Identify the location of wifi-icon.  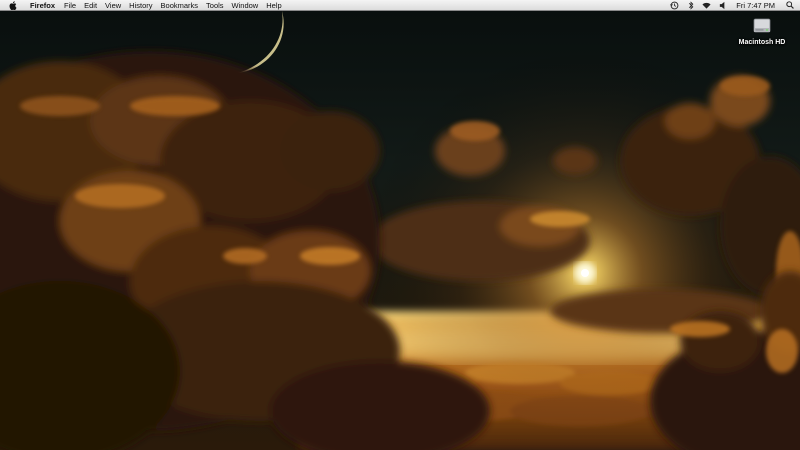
(706, 5).